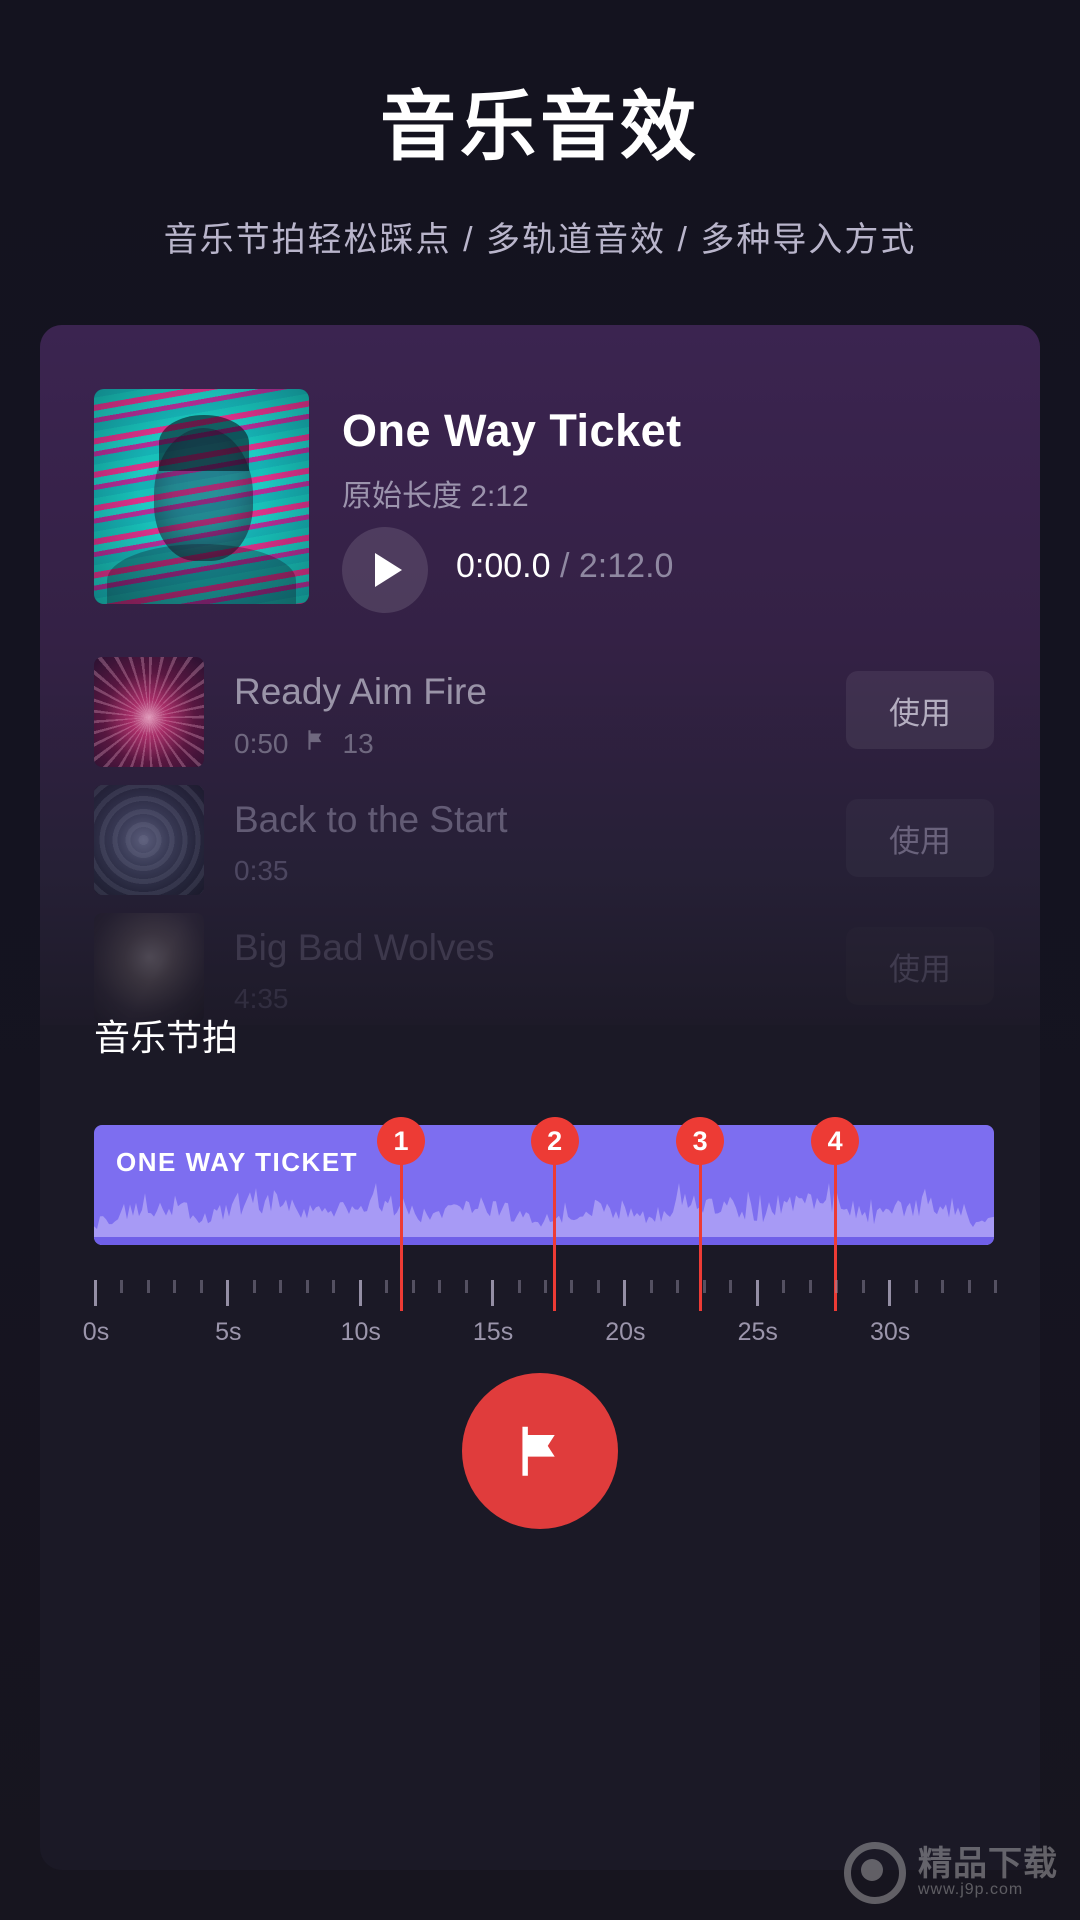 The height and width of the screenshot is (1920, 1080). What do you see at coordinates (388, 570) in the screenshot?
I see `play-icon` at bounding box center [388, 570].